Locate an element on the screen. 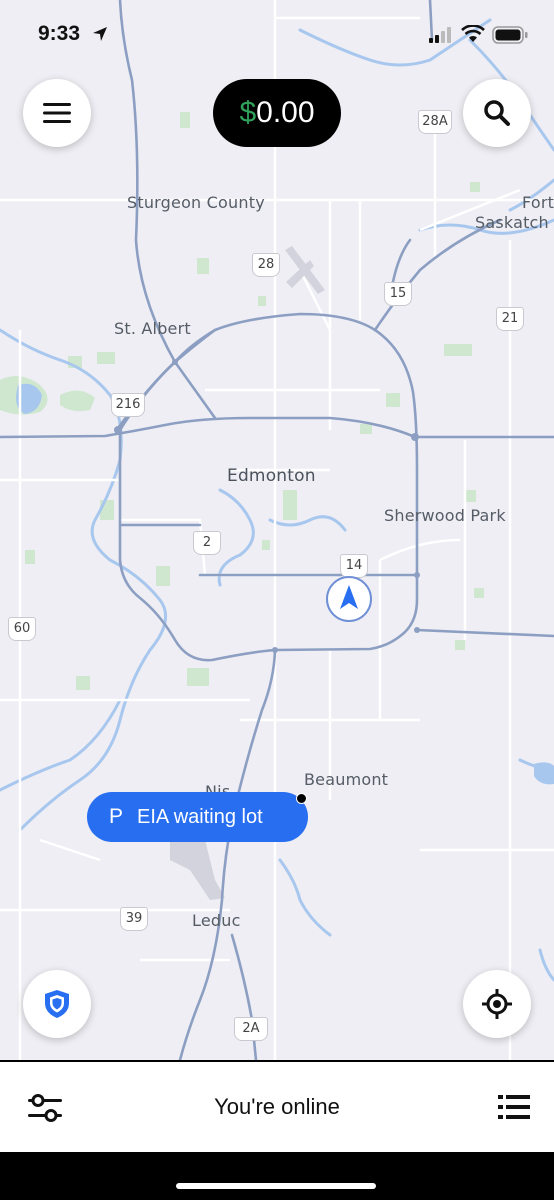 The height and width of the screenshot is (1200, 554). earnings-button: $0.00 is located at coordinates (277, 113).